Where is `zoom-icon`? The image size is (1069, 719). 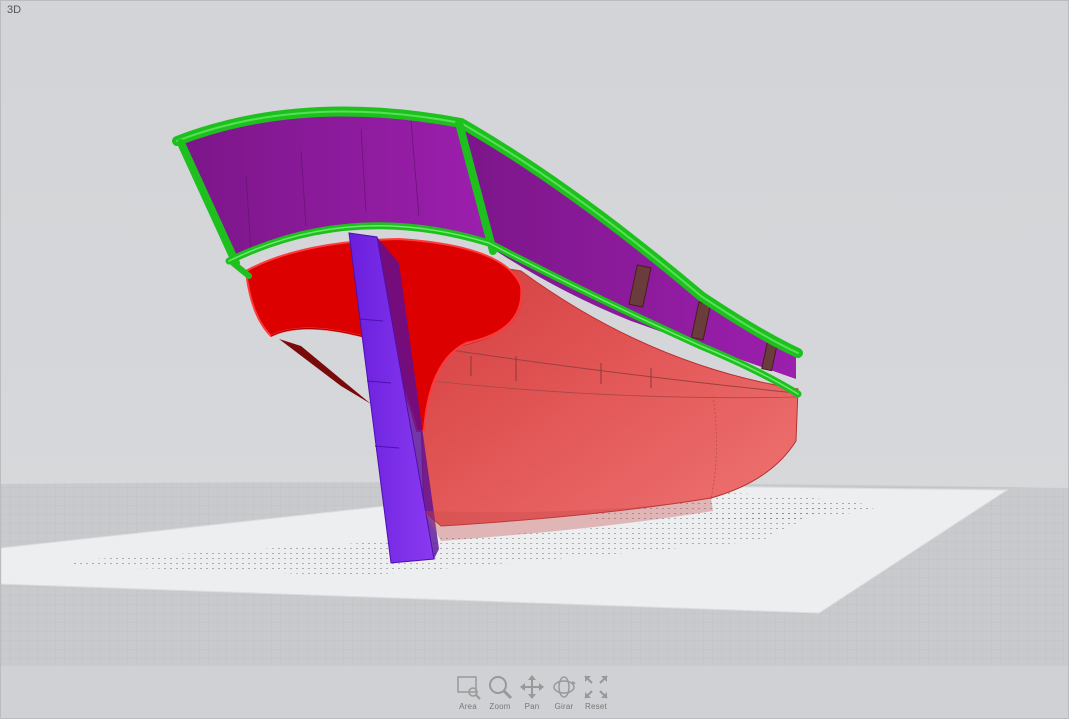 zoom-icon is located at coordinates (501, 688).